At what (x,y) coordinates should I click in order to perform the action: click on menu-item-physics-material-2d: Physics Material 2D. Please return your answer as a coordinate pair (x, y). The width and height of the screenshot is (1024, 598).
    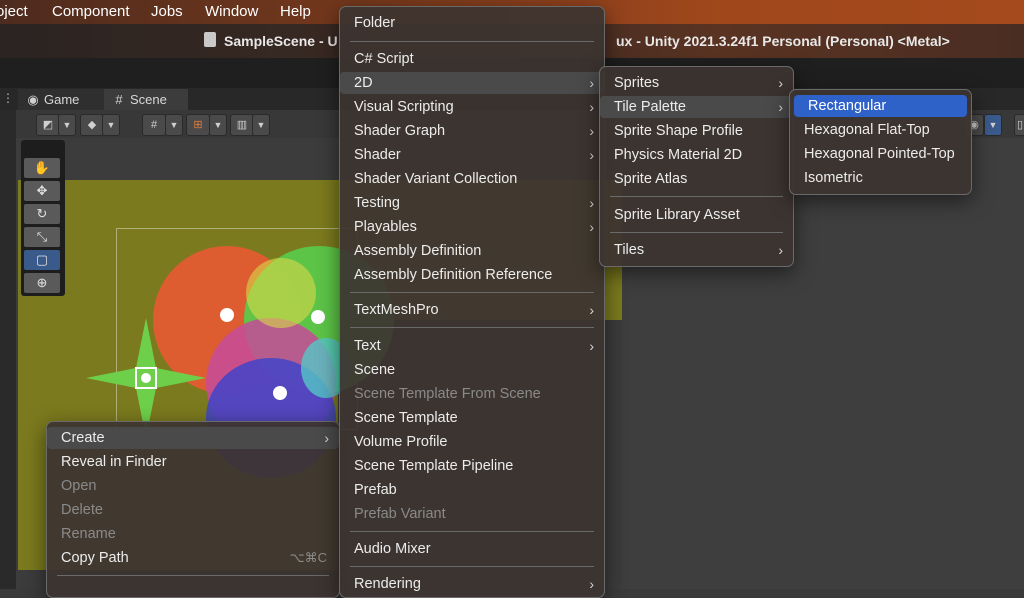
    Looking at the image, I should click on (696, 155).